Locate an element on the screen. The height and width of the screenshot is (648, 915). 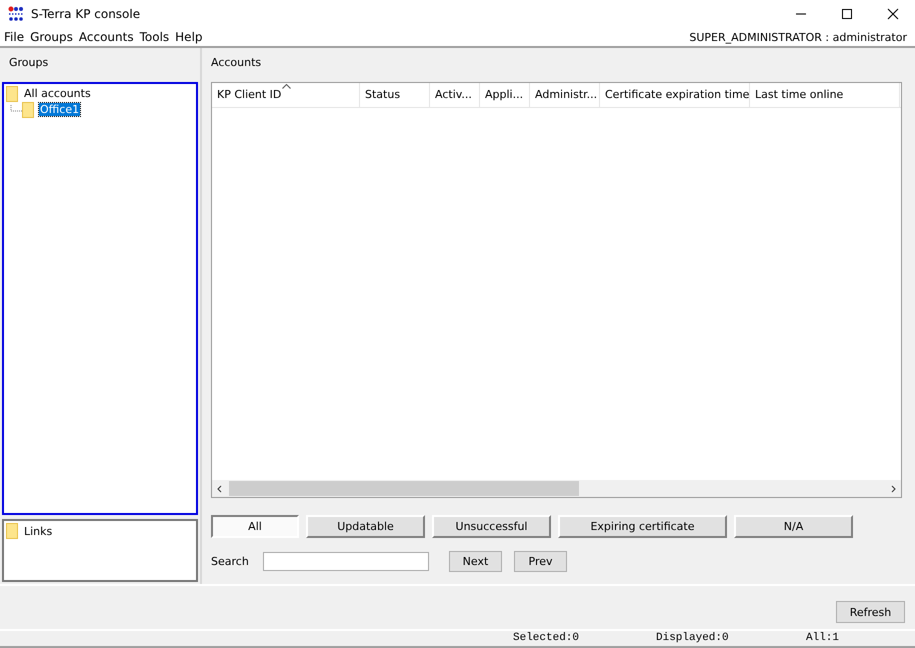
status-text: Displayed:0 is located at coordinates (692, 638).